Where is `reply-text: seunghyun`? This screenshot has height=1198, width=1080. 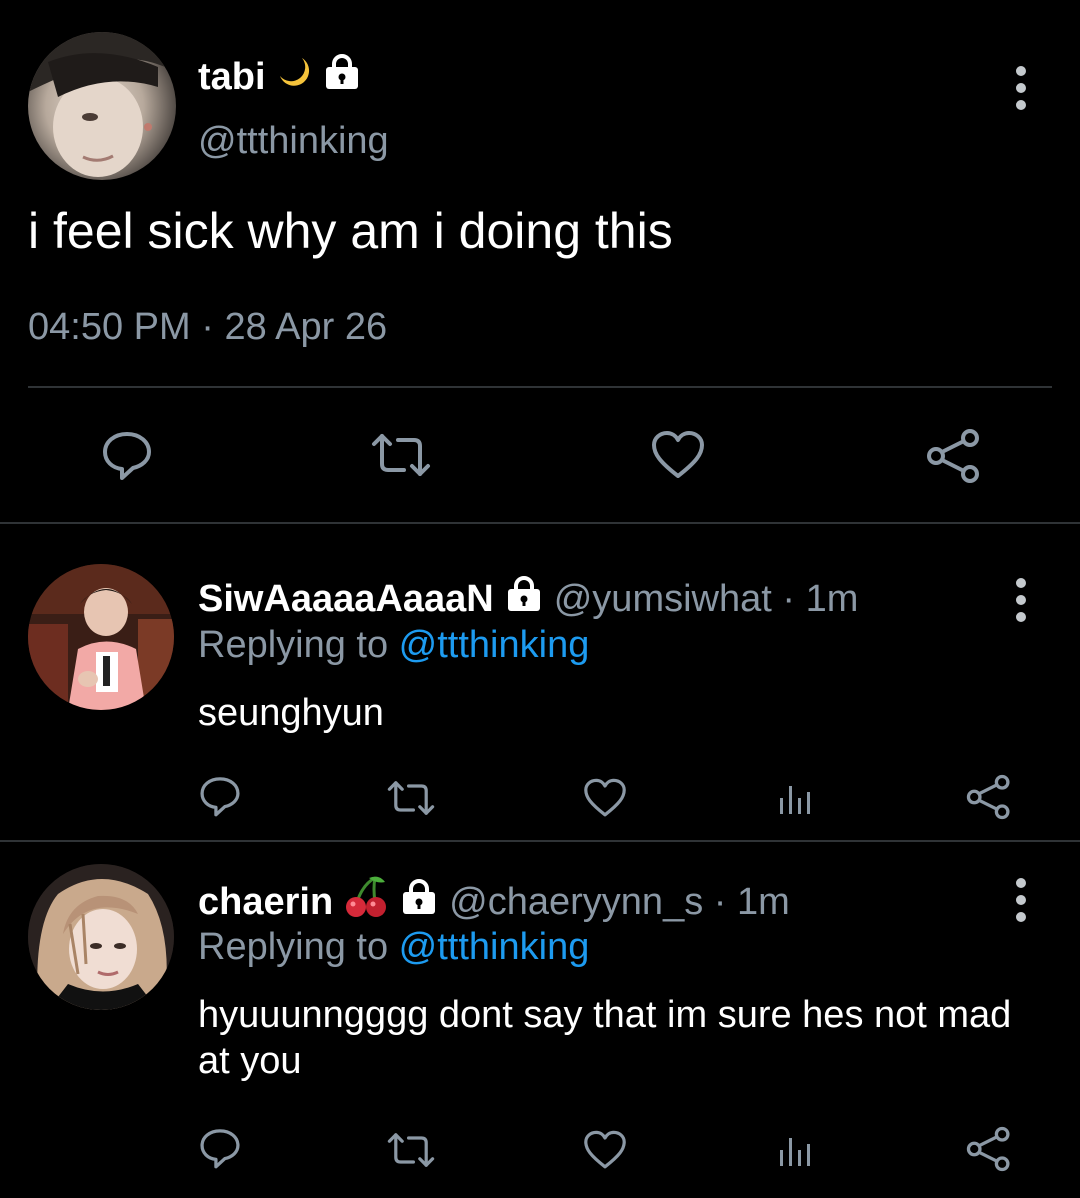 reply-text: seunghyun is located at coordinates (291, 713).